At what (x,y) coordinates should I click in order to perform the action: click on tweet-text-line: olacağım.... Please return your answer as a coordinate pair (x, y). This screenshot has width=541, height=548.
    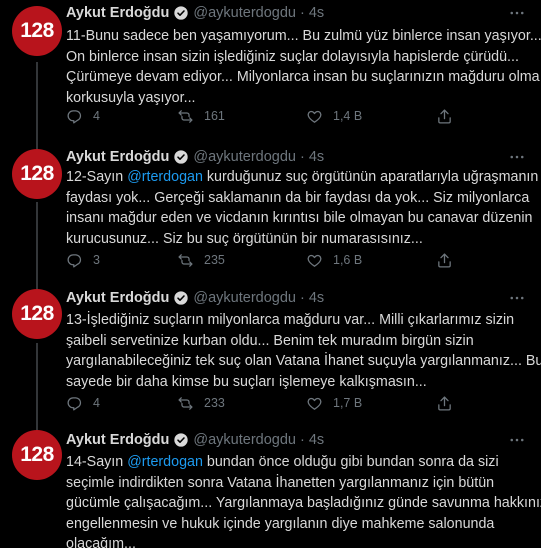
    Looking at the image, I should click on (293, 541).